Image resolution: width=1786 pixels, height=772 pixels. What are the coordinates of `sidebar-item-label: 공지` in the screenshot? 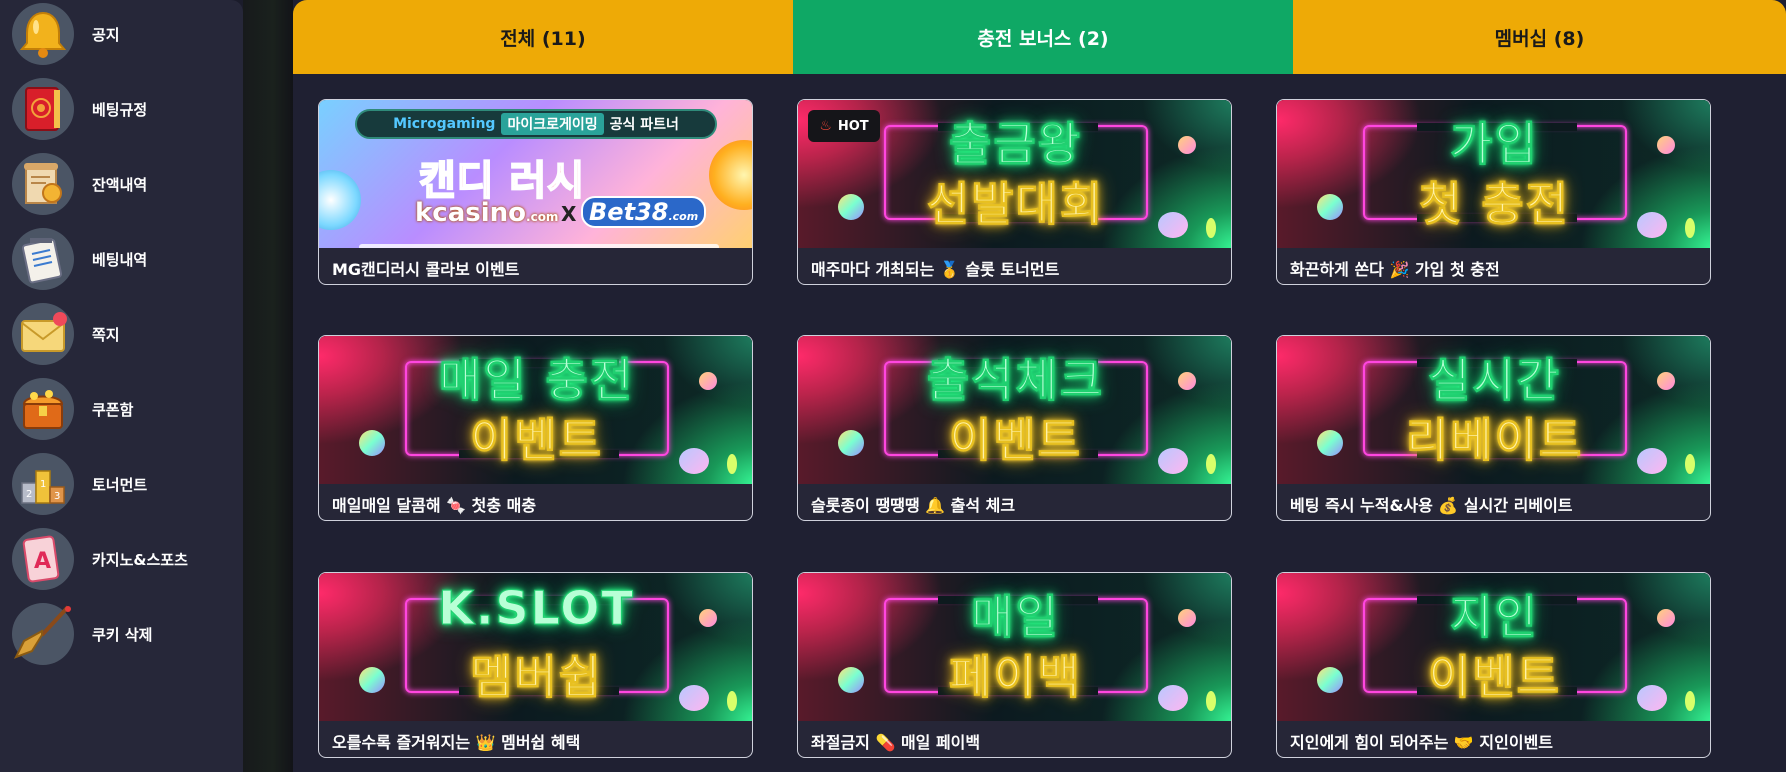 It's located at (106, 34).